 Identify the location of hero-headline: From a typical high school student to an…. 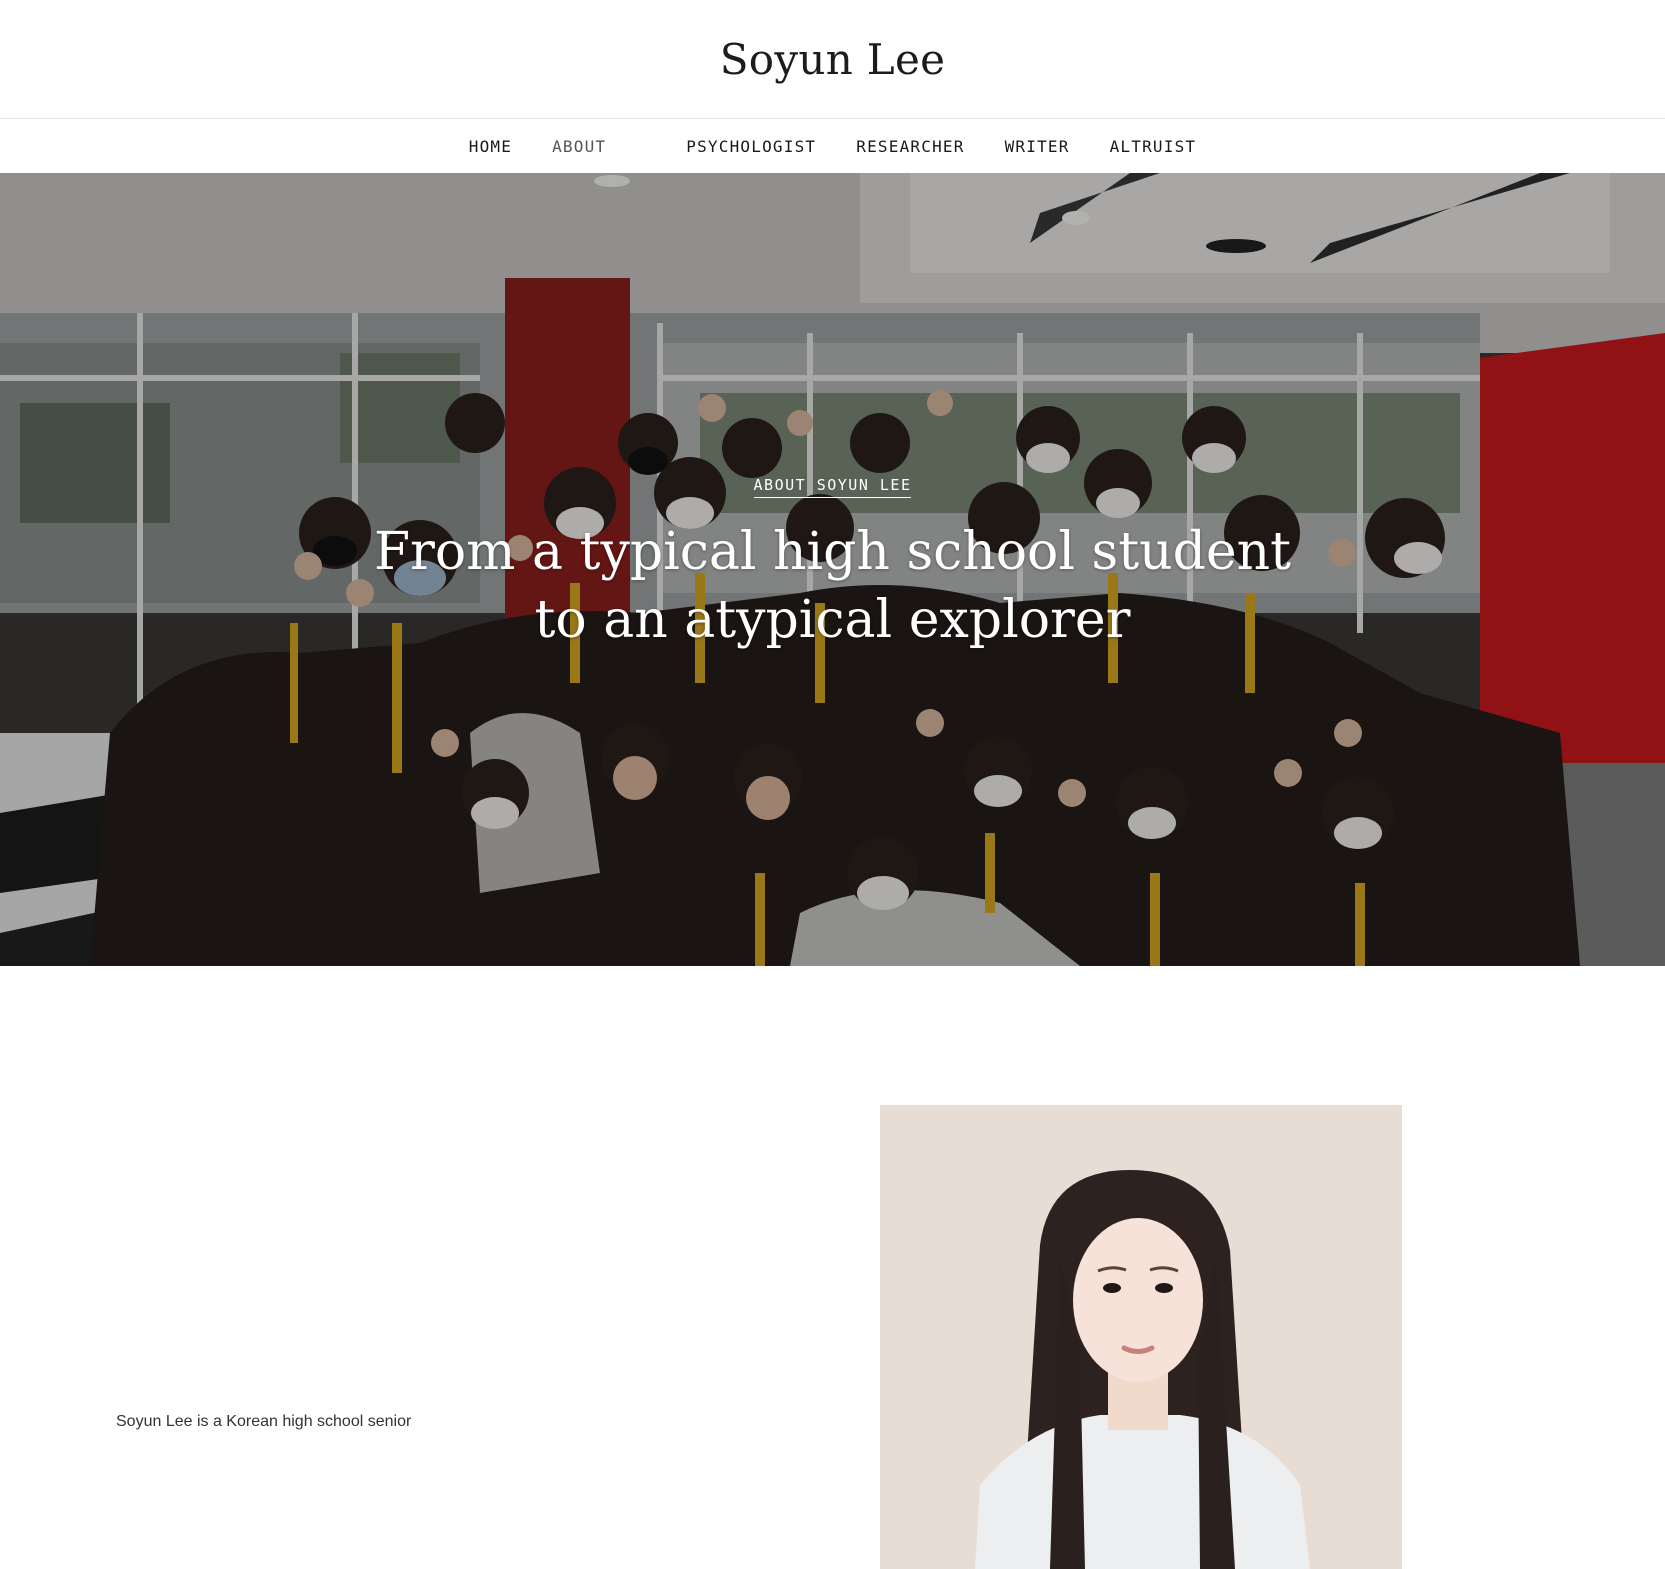
(832, 586).